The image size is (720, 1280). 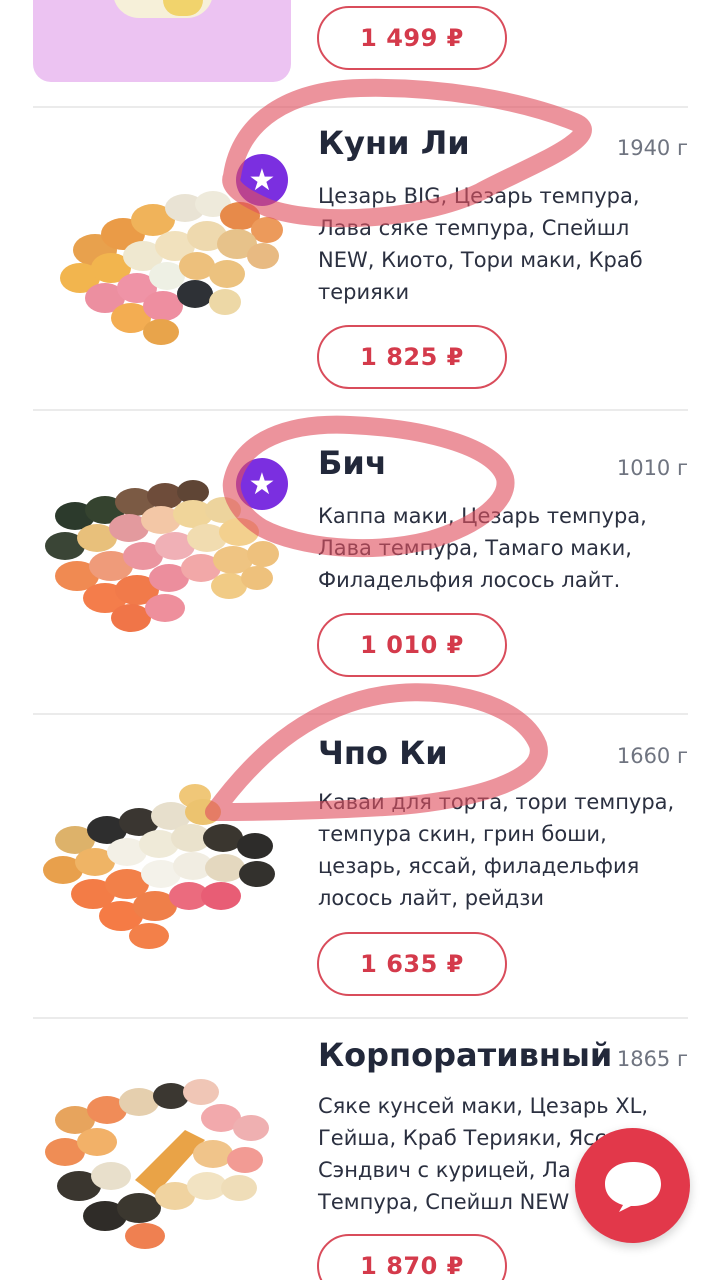 I want to click on price-button: 1 825 ₽, so click(x=412, y=357).